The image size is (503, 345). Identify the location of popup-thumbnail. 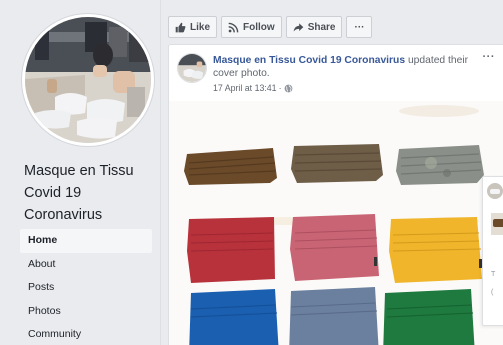
(497, 224).